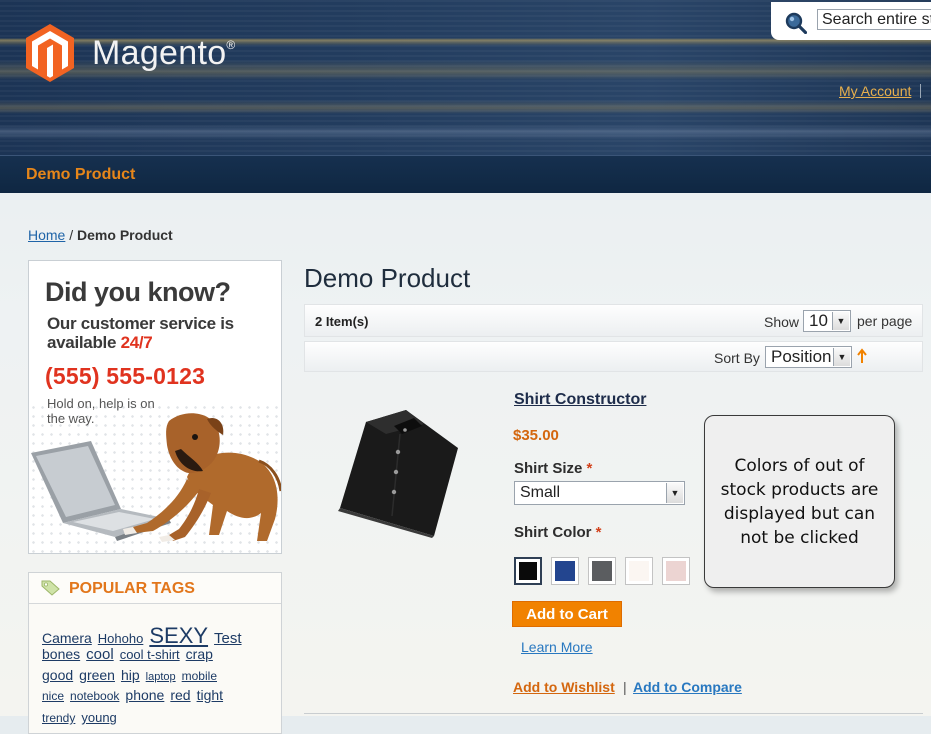 The image size is (931, 734). What do you see at coordinates (100, 654) in the screenshot?
I see `tag-link: cool` at bounding box center [100, 654].